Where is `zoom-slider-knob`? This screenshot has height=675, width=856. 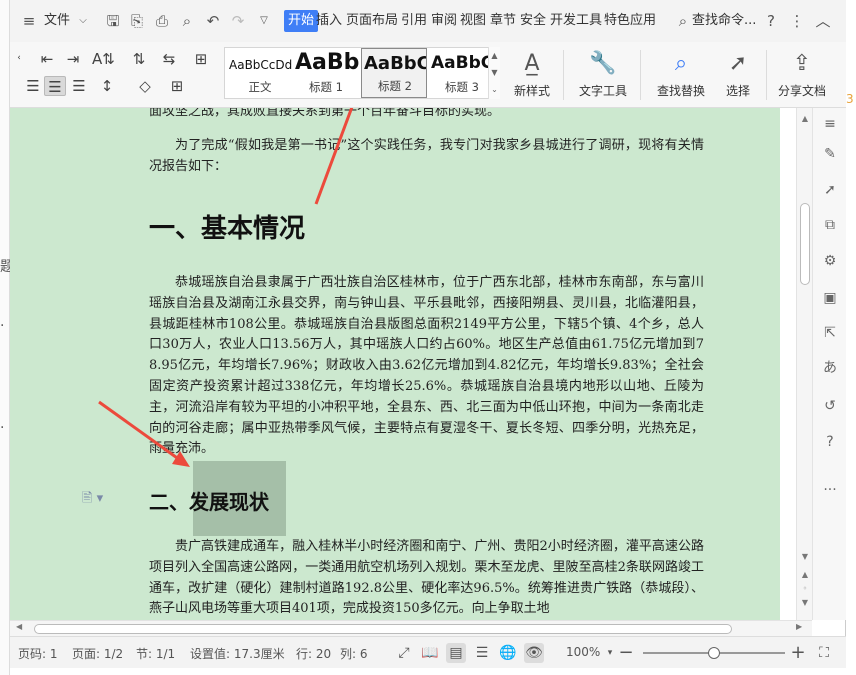 zoom-slider-knob is located at coordinates (714, 653).